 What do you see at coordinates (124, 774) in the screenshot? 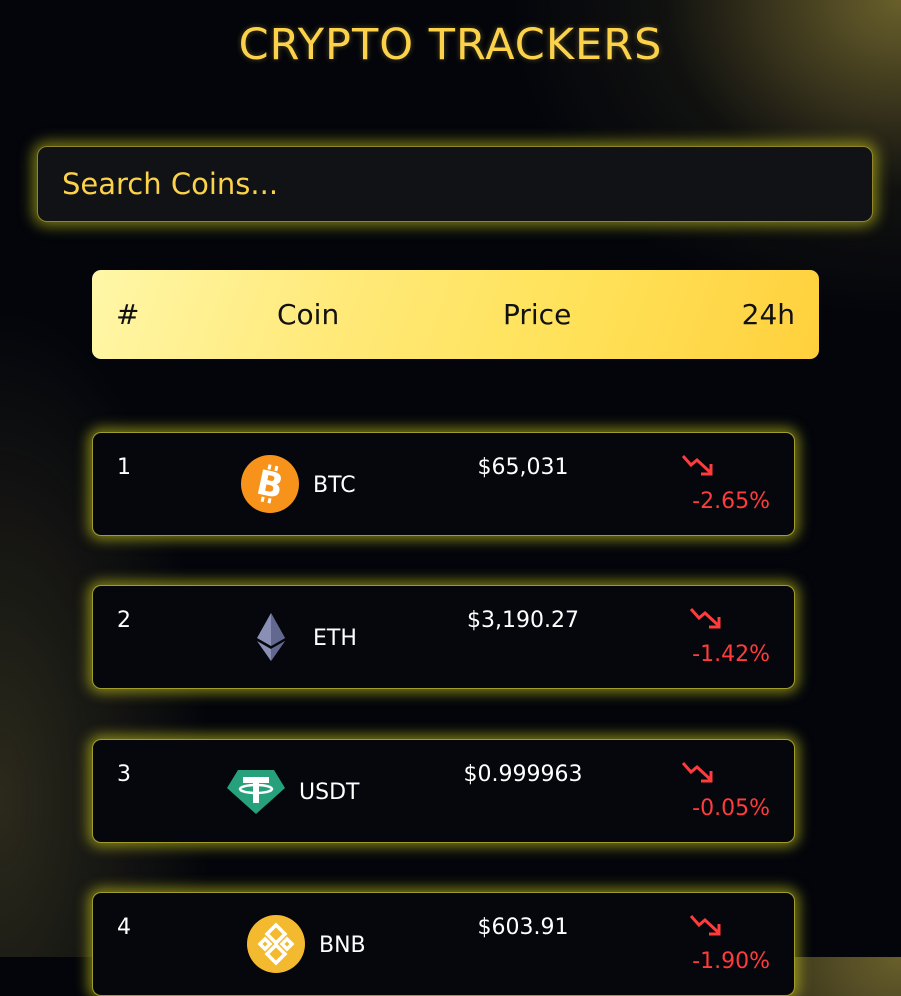
I see `coin-rank: 3` at bounding box center [124, 774].